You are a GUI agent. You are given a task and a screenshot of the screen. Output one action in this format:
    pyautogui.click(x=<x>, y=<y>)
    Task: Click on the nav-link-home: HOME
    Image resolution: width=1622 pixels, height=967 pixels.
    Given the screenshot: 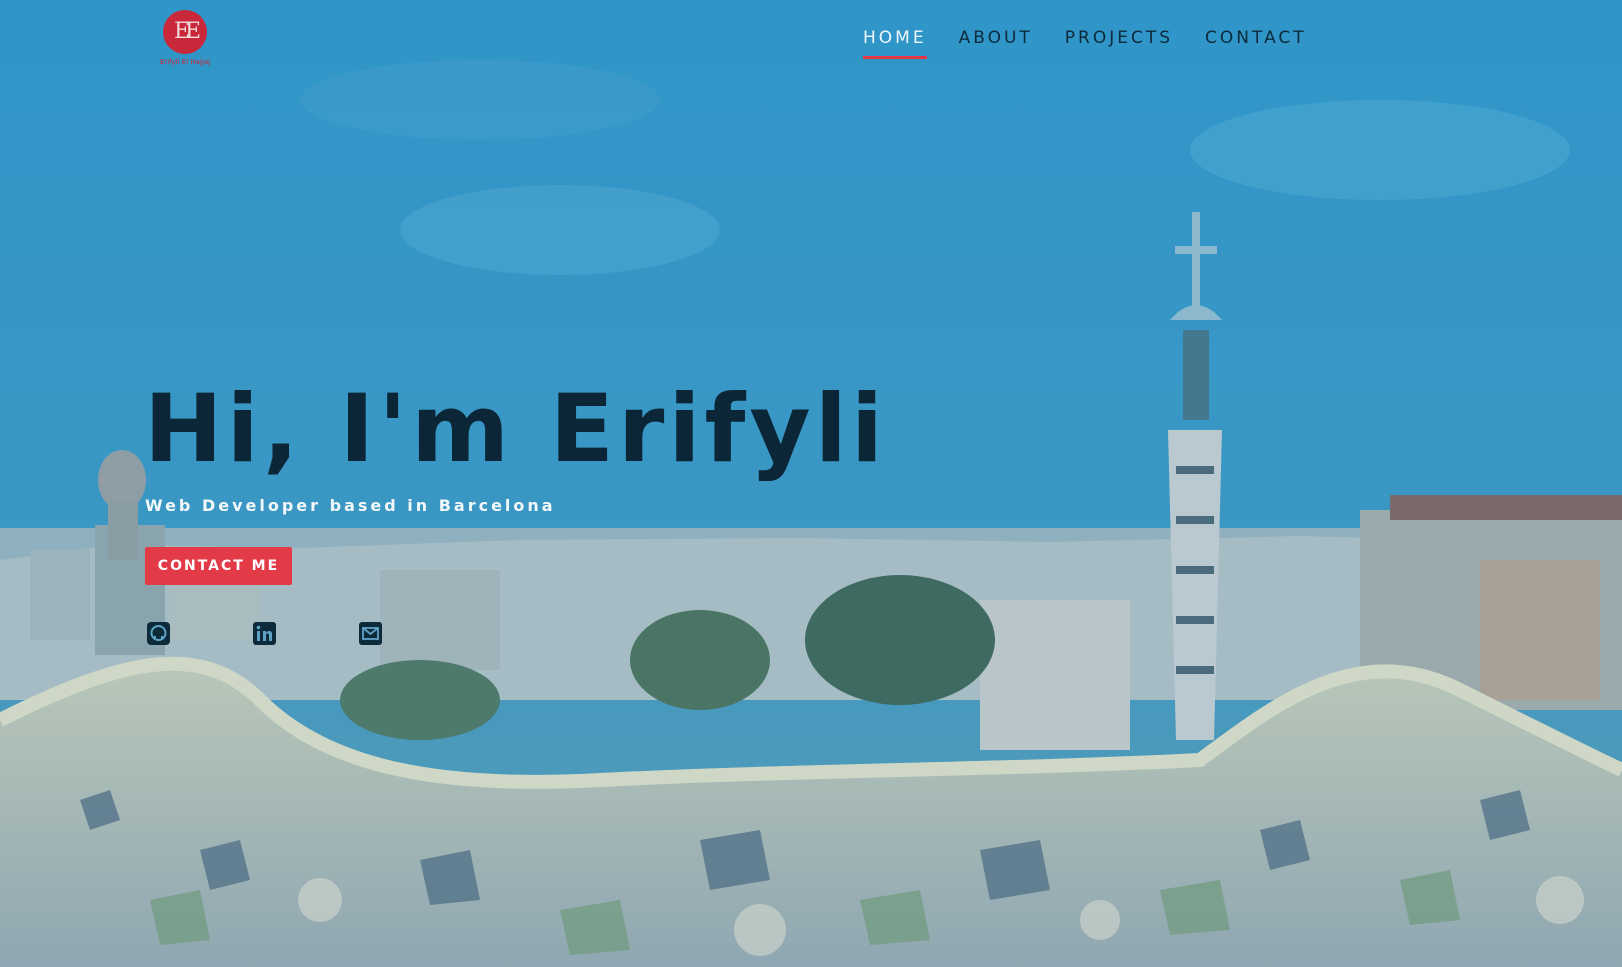 What is the action you would take?
    pyautogui.click(x=895, y=43)
    